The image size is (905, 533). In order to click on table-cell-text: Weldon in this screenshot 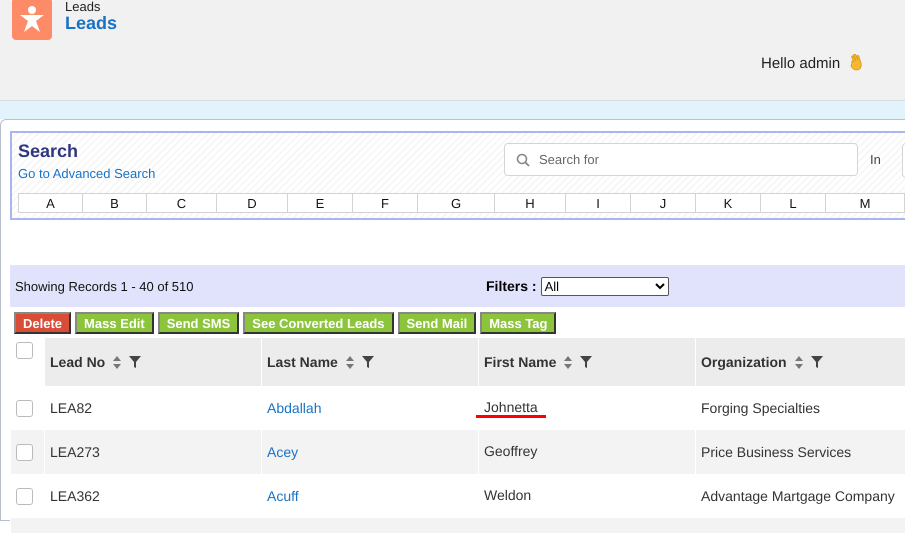, I will do `click(507, 495)`.